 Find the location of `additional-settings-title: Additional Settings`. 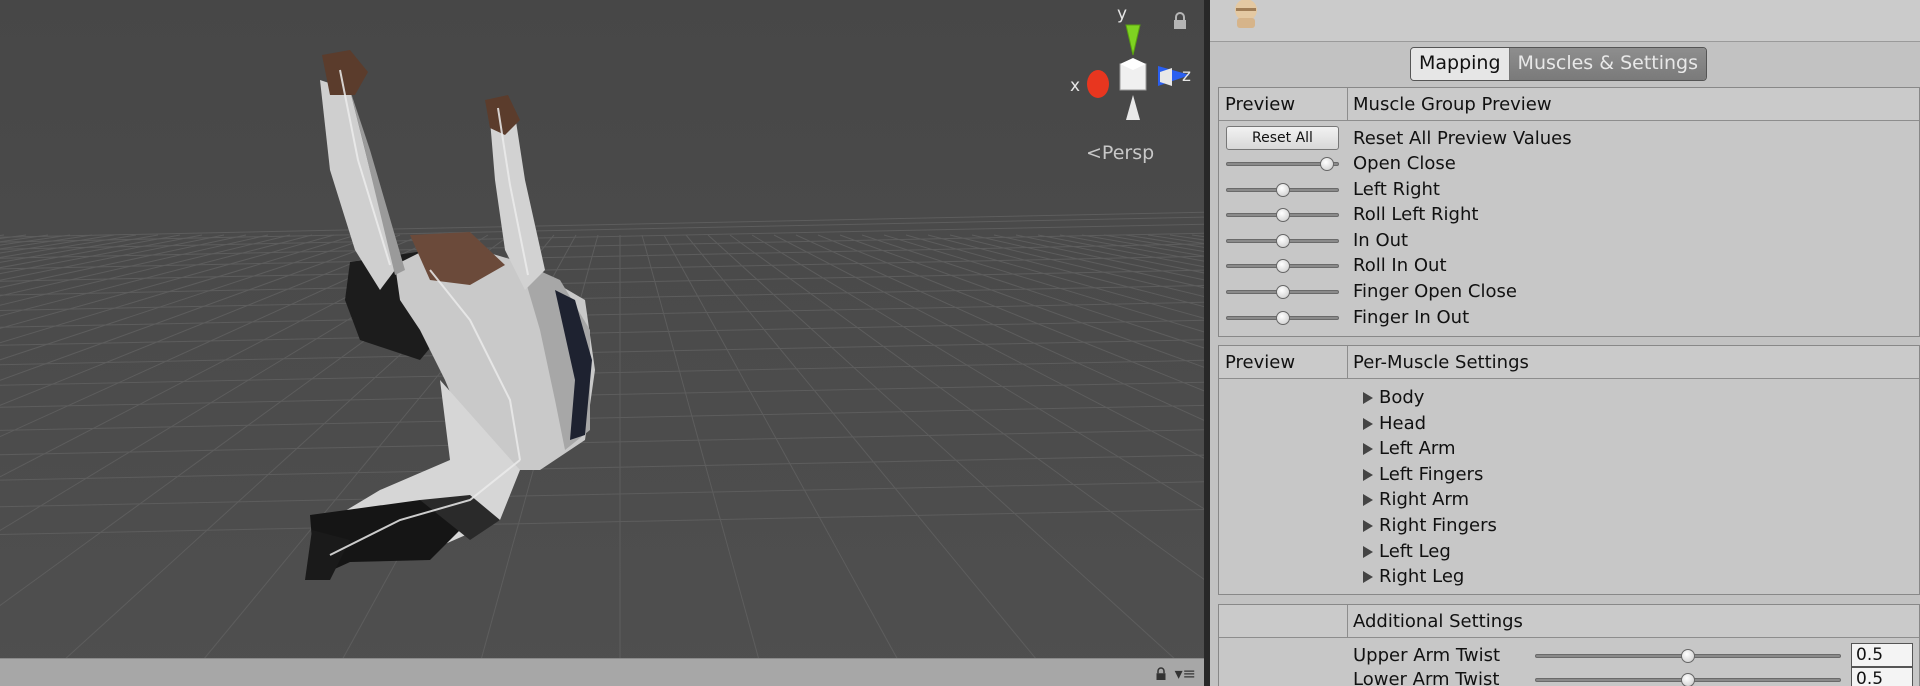

additional-settings-title: Additional Settings is located at coordinates (1438, 621).